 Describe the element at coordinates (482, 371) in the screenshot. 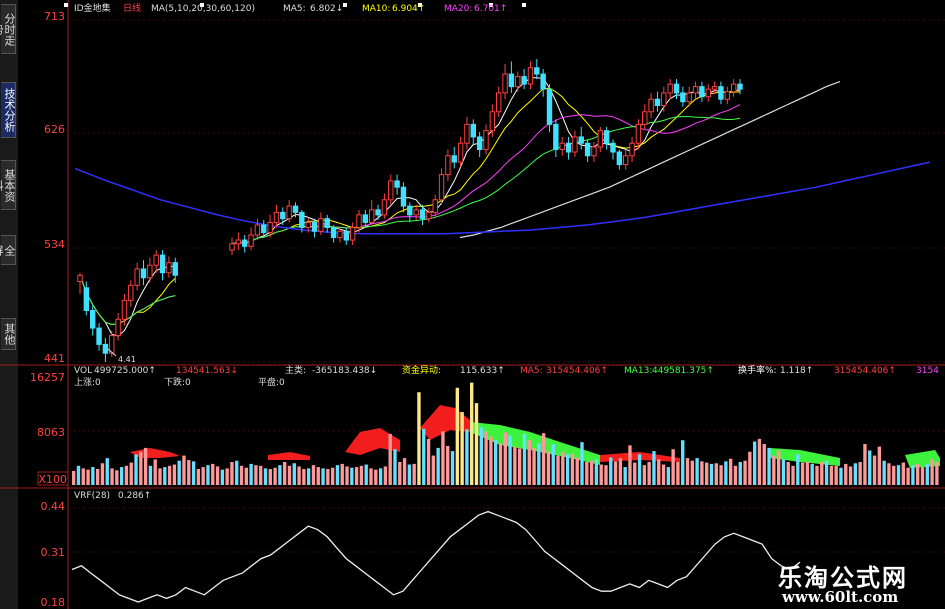

I see `zijin-value: 115.633↑` at that location.